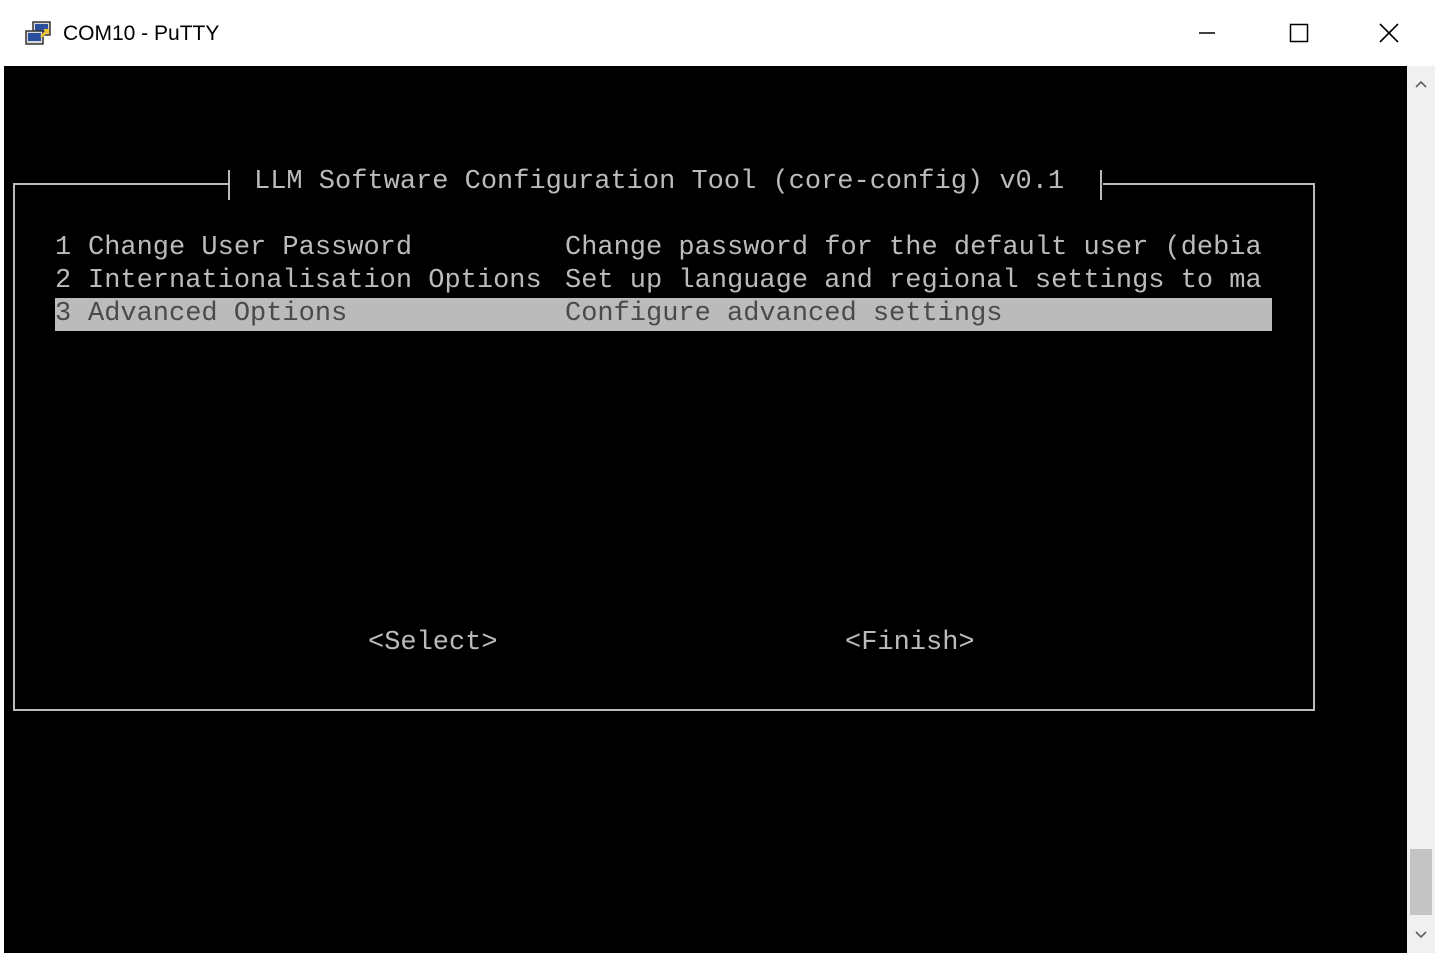  What do you see at coordinates (38, 34) in the screenshot?
I see `putty-computers-icon` at bounding box center [38, 34].